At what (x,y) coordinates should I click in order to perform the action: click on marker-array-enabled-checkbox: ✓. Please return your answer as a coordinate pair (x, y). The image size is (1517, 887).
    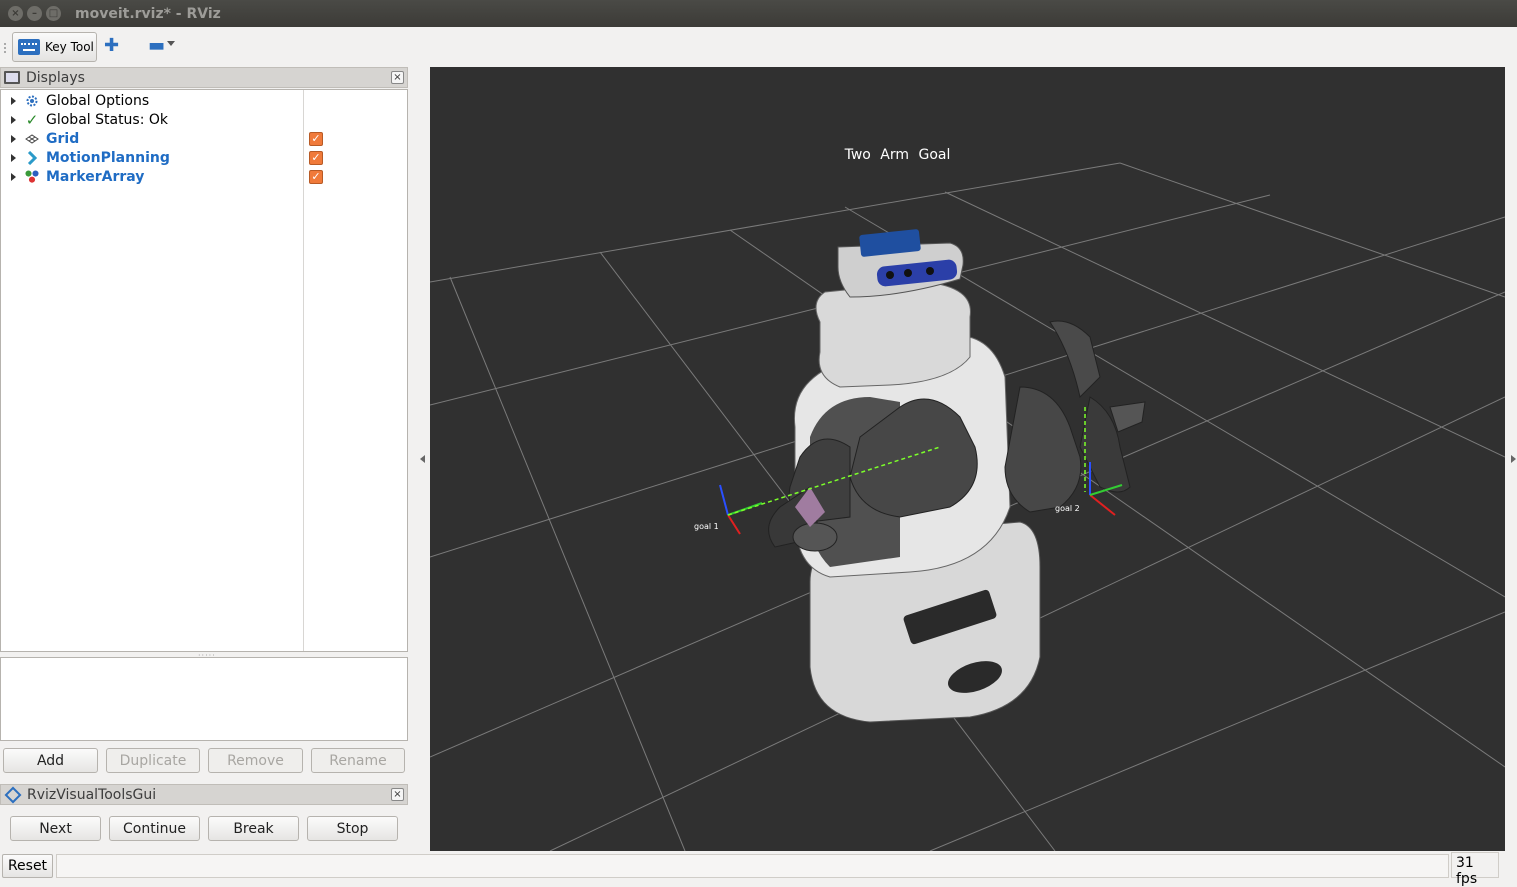
    Looking at the image, I should click on (316, 176).